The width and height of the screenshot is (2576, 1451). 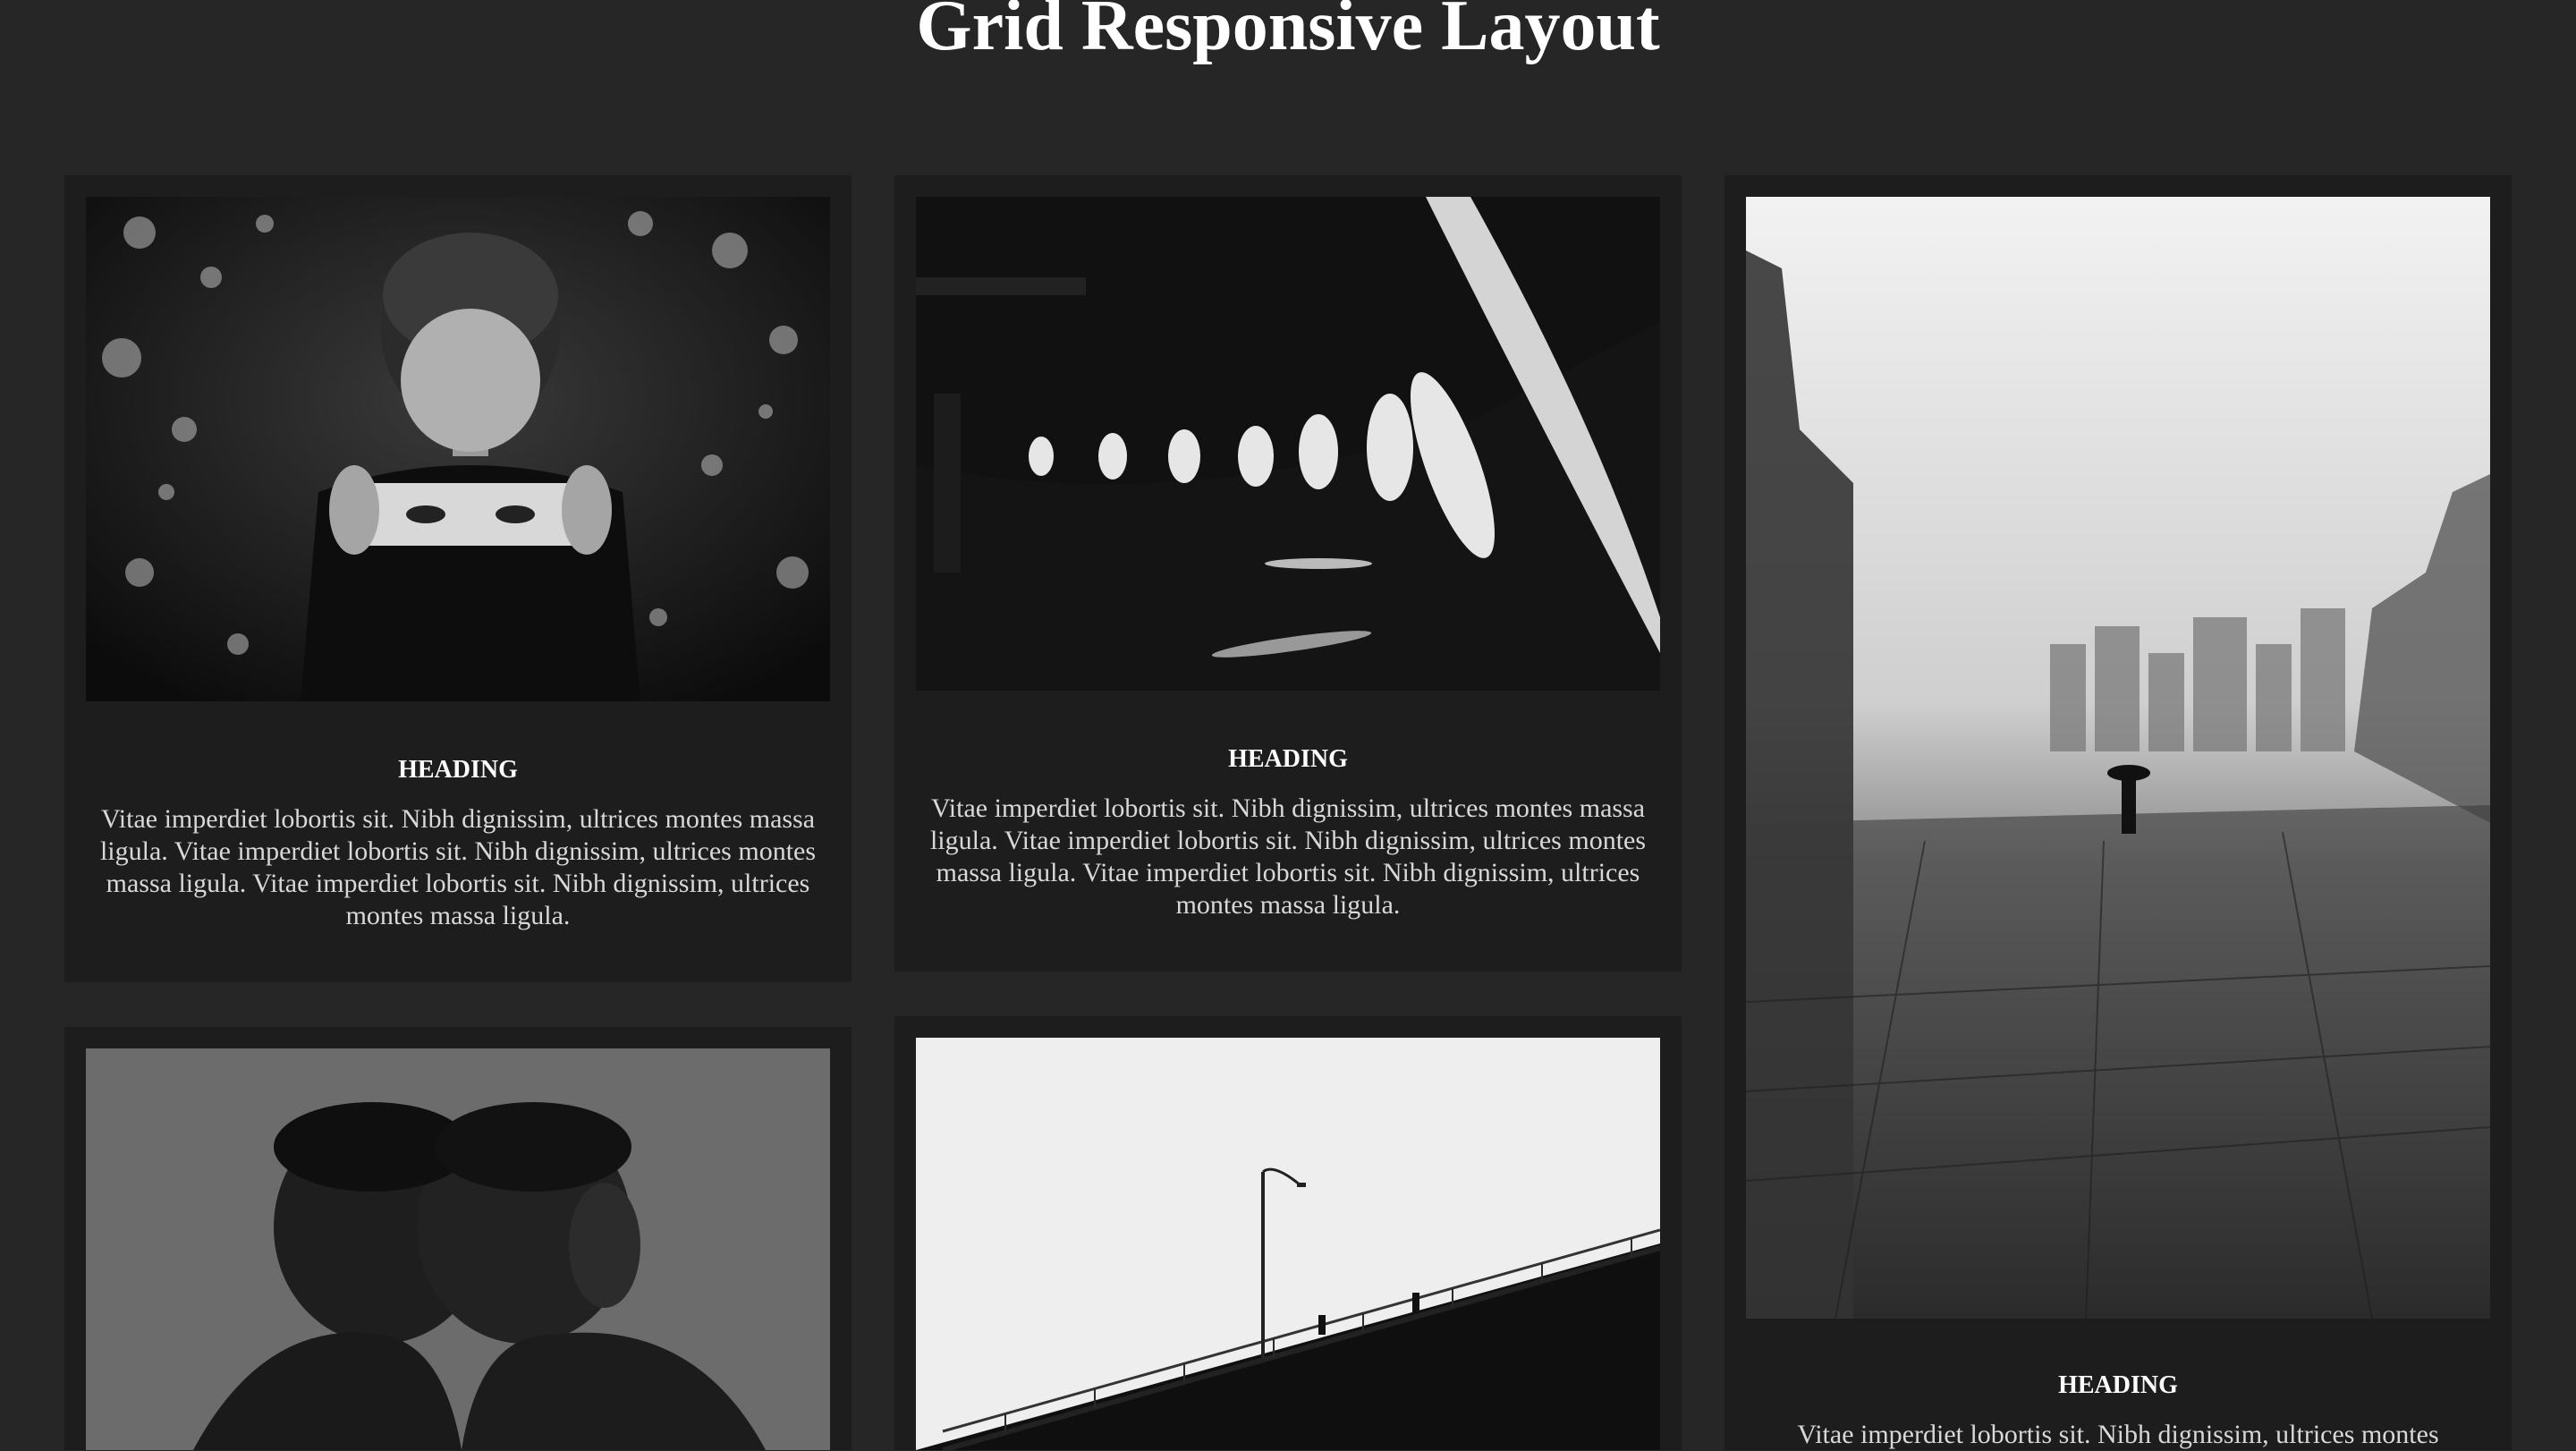 What do you see at coordinates (458, 1249) in the screenshot?
I see `two-men-foreheads-photo` at bounding box center [458, 1249].